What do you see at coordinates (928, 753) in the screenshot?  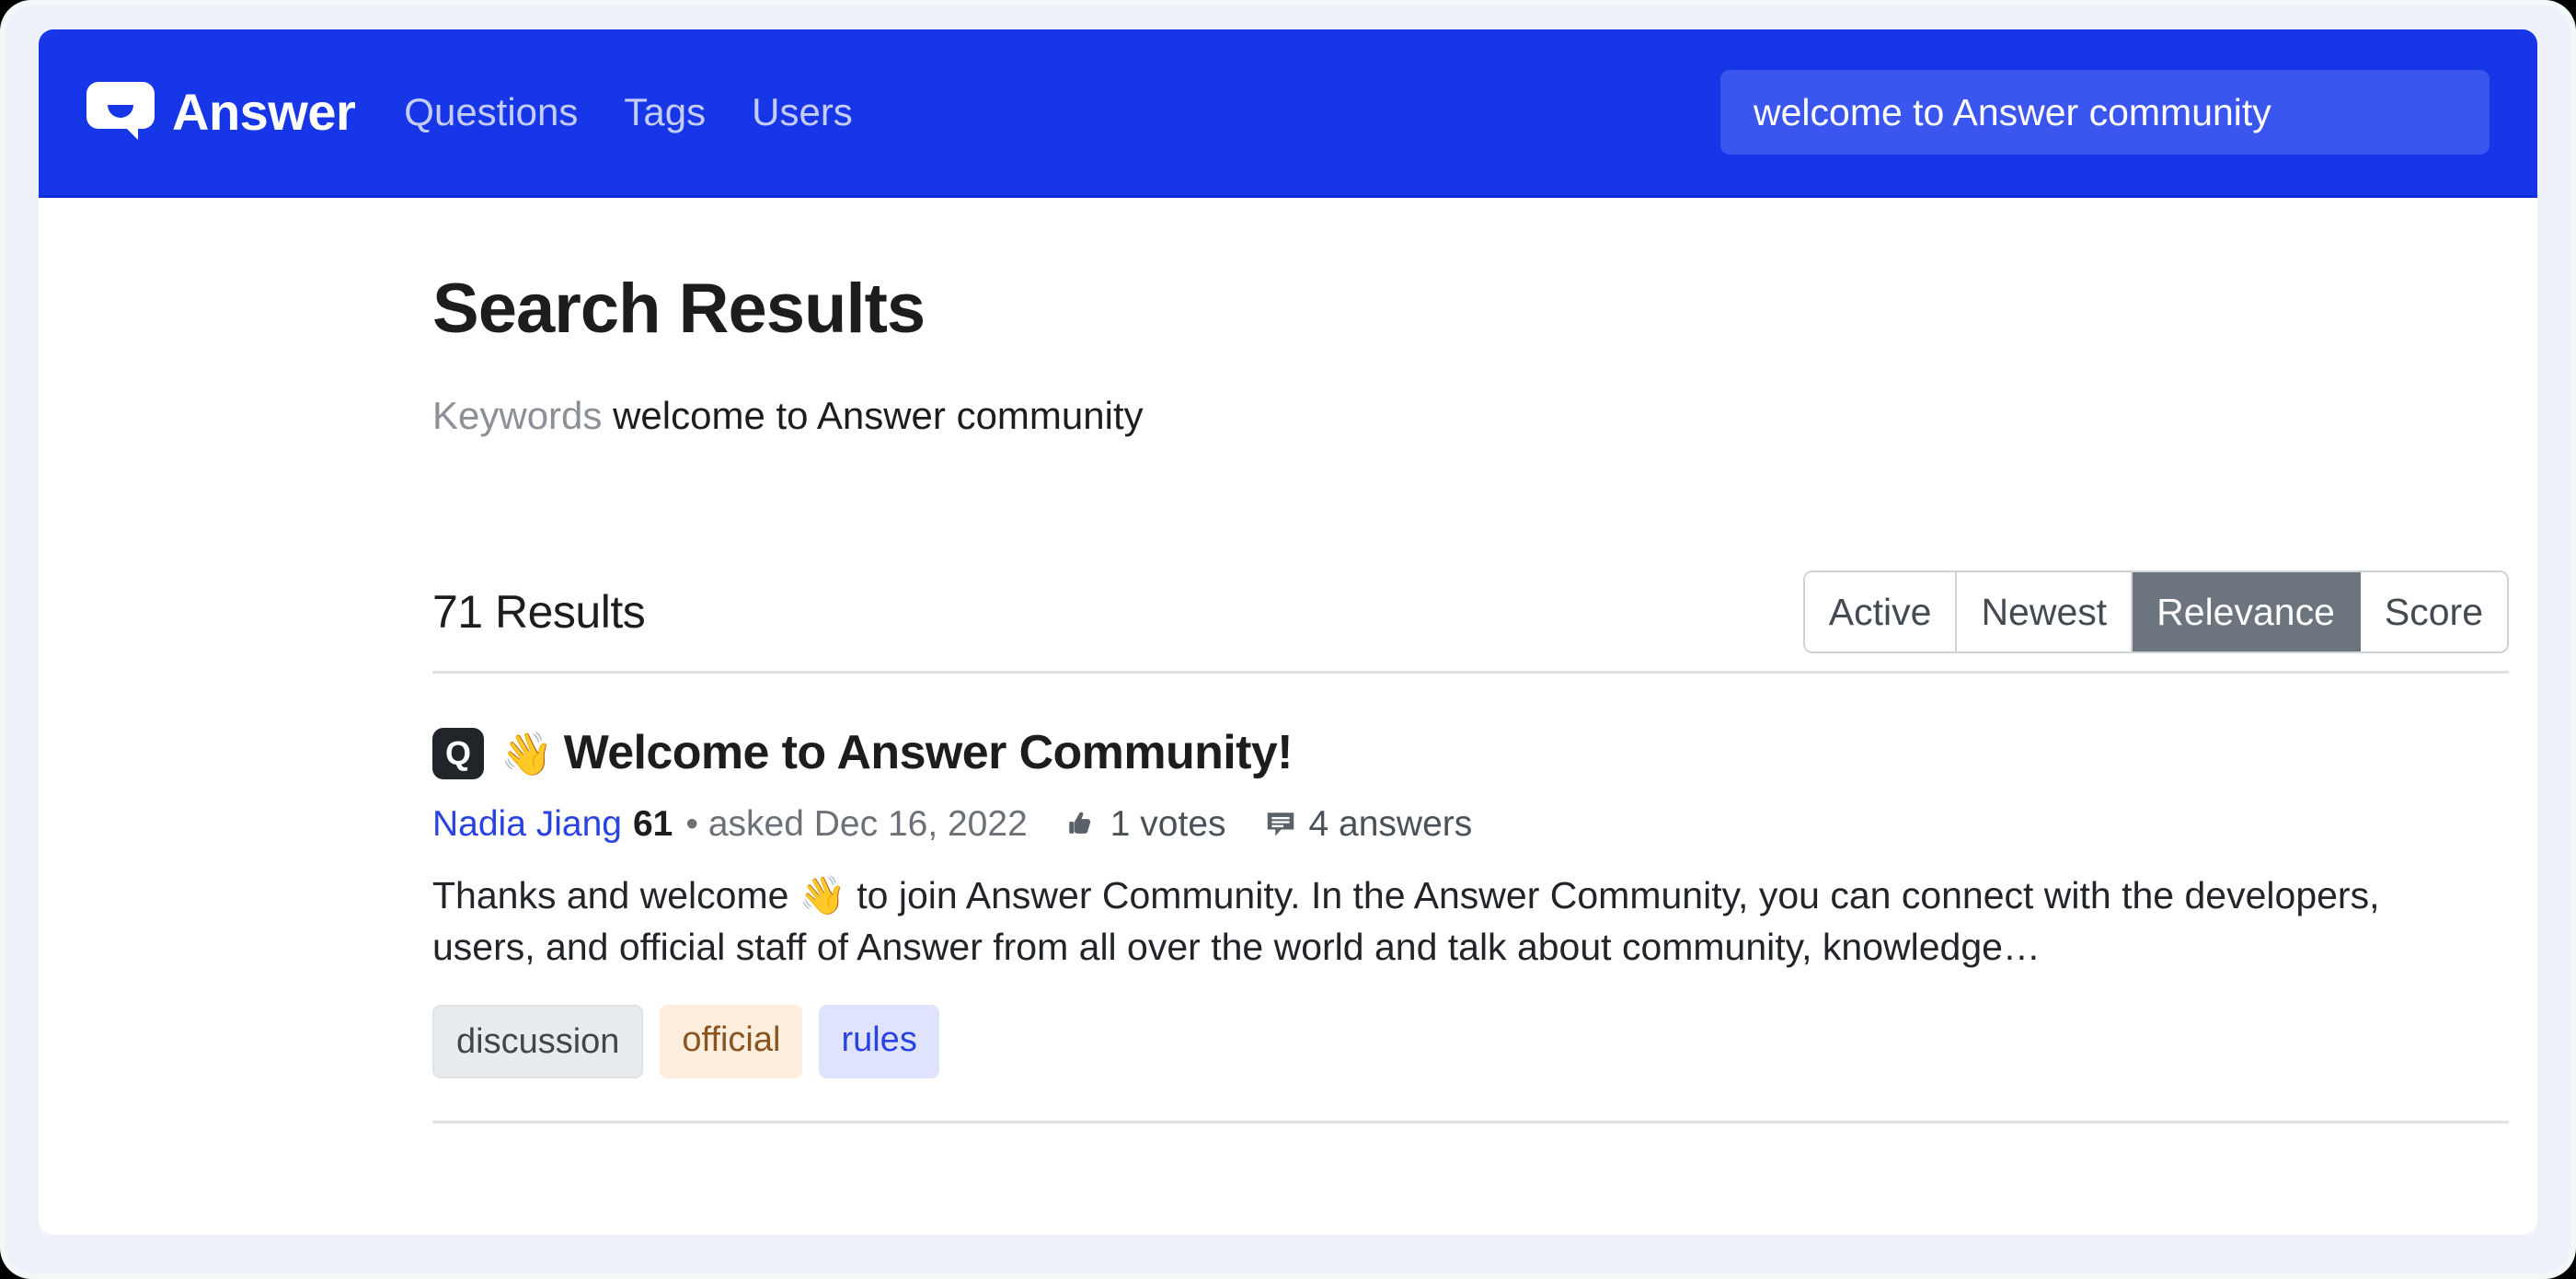 I see `result-title-text: Welcome to Answer Community!` at bounding box center [928, 753].